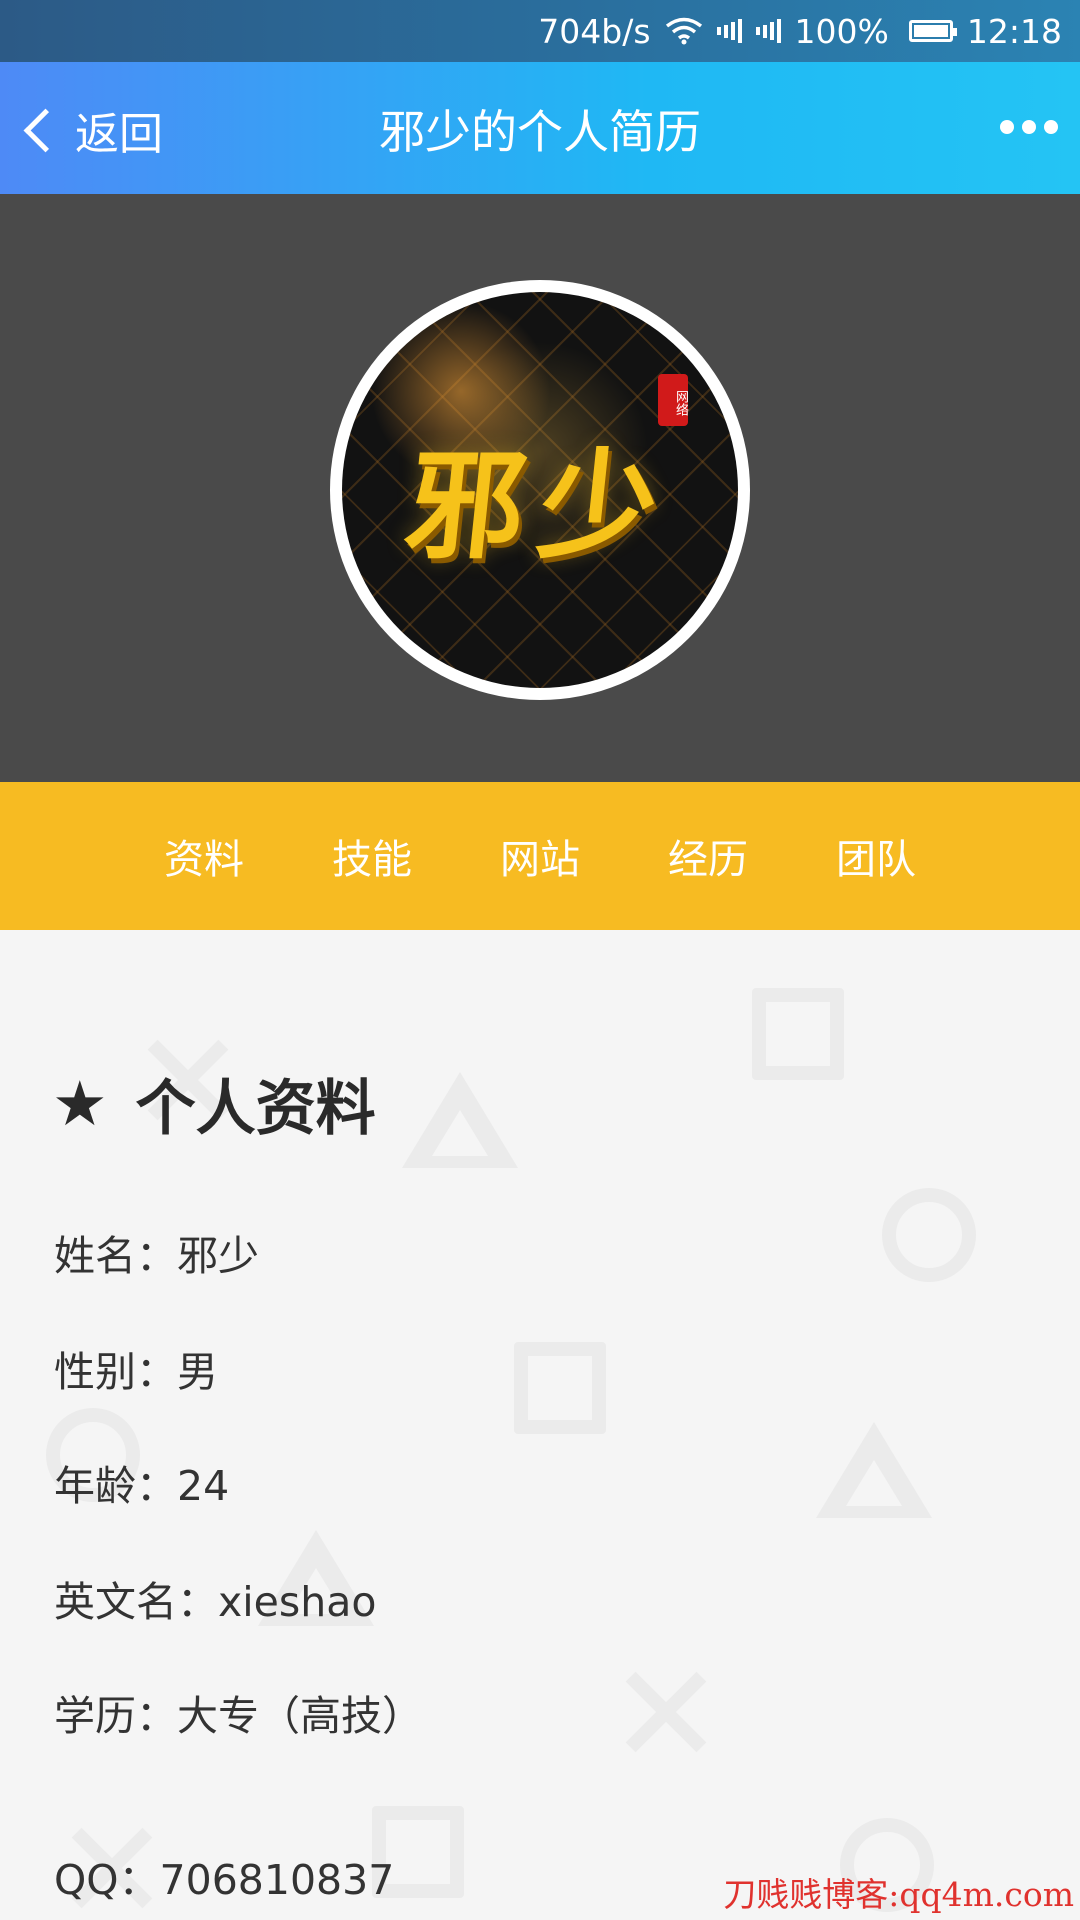 The image size is (1080, 1920). What do you see at coordinates (1029, 127) in the screenshot?
I see `more-menu-icon` at bounding box center [1029, 127].